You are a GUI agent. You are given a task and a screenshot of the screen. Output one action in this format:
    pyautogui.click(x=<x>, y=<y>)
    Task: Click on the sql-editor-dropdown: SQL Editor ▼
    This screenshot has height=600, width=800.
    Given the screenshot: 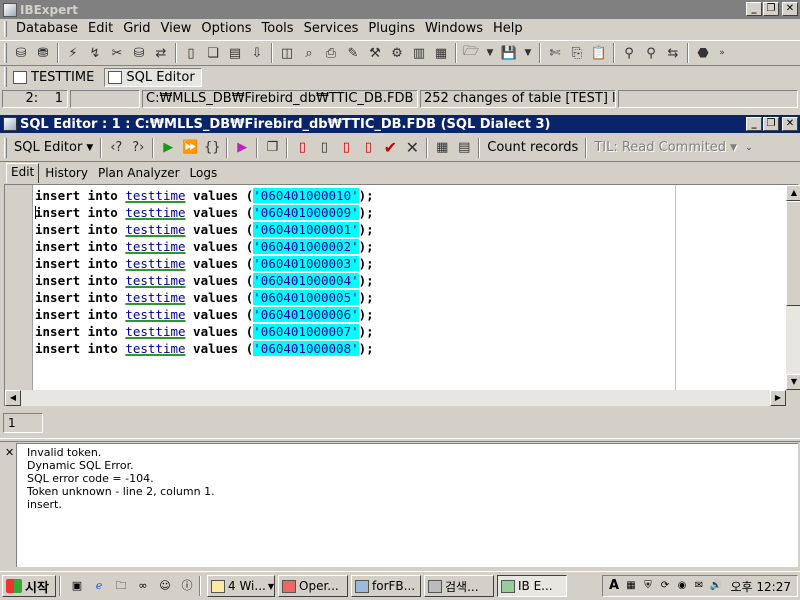 What is the action you would take?
    pyautogui.click(x=53, y=148)
    